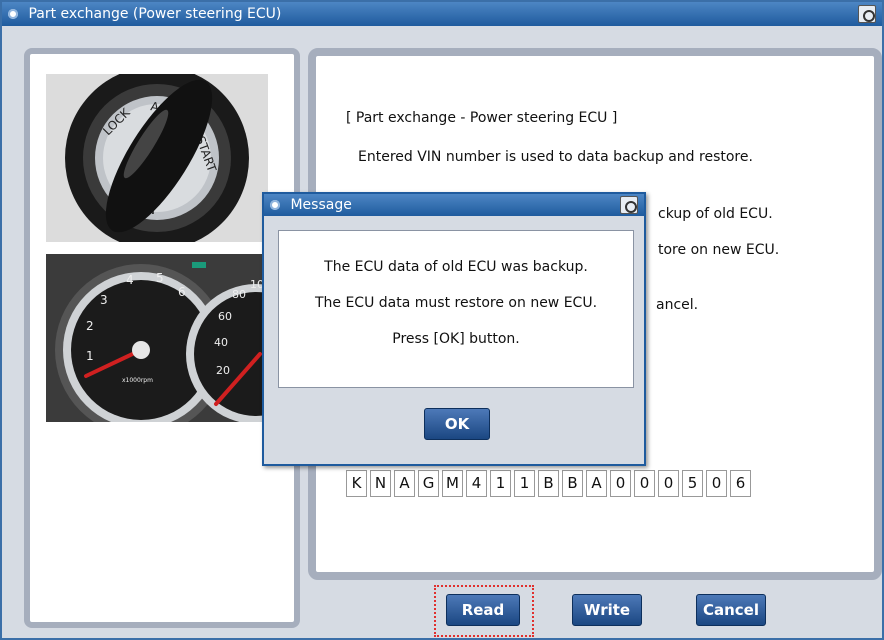 Image resolution: width=884 pixels, height=640 pixels. I want to click on vin-display: K N A G M 4 1 1 B B A 0 0 0 5 0 6, so click(548, 483).